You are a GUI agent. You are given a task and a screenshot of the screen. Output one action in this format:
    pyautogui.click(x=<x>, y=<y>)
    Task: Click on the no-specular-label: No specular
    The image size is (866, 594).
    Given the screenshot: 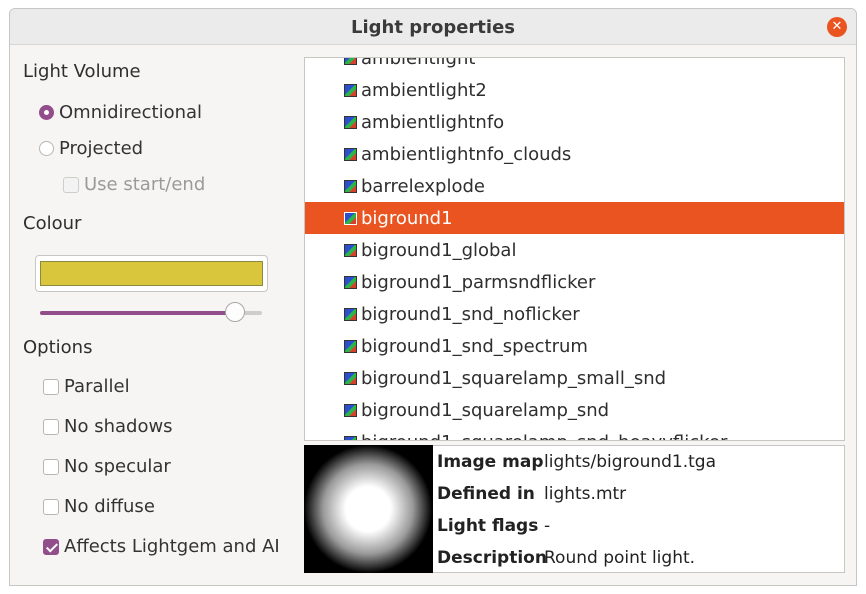 What is the action you would take?
    pyautogui.click(x=117, y=466)
    